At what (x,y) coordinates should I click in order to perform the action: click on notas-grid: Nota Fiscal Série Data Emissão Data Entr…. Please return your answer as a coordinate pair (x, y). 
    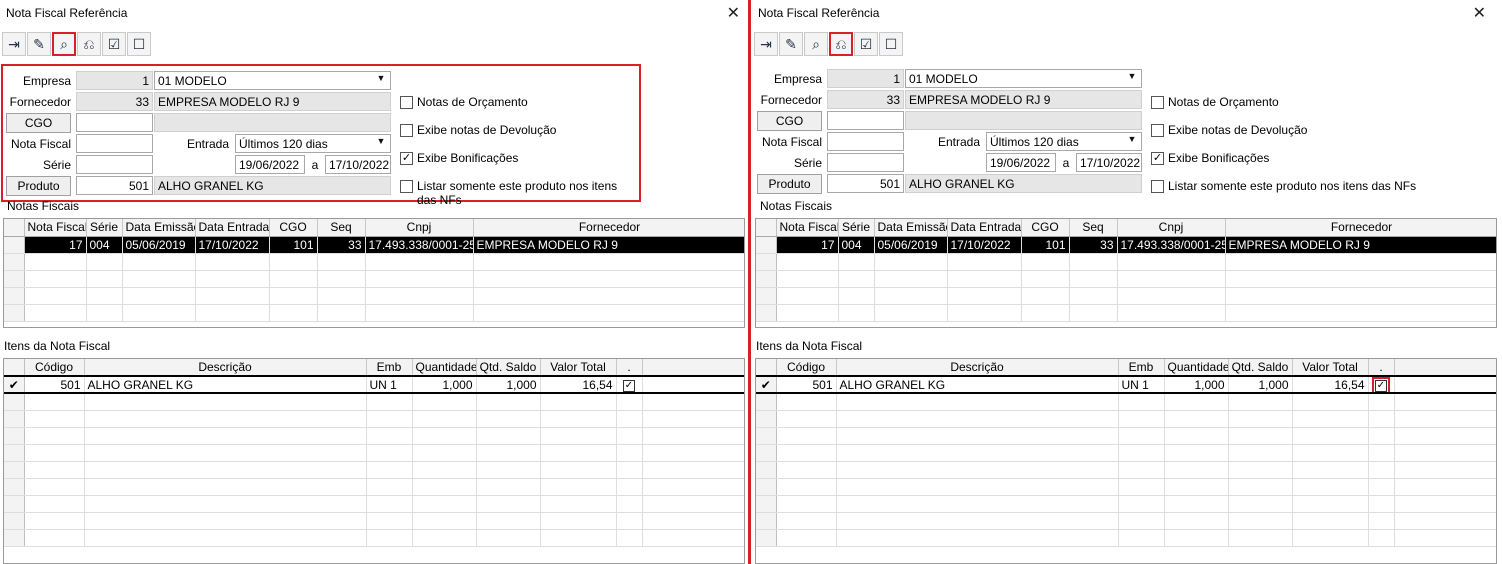
    Looking at the image, I should click on (374, 273).